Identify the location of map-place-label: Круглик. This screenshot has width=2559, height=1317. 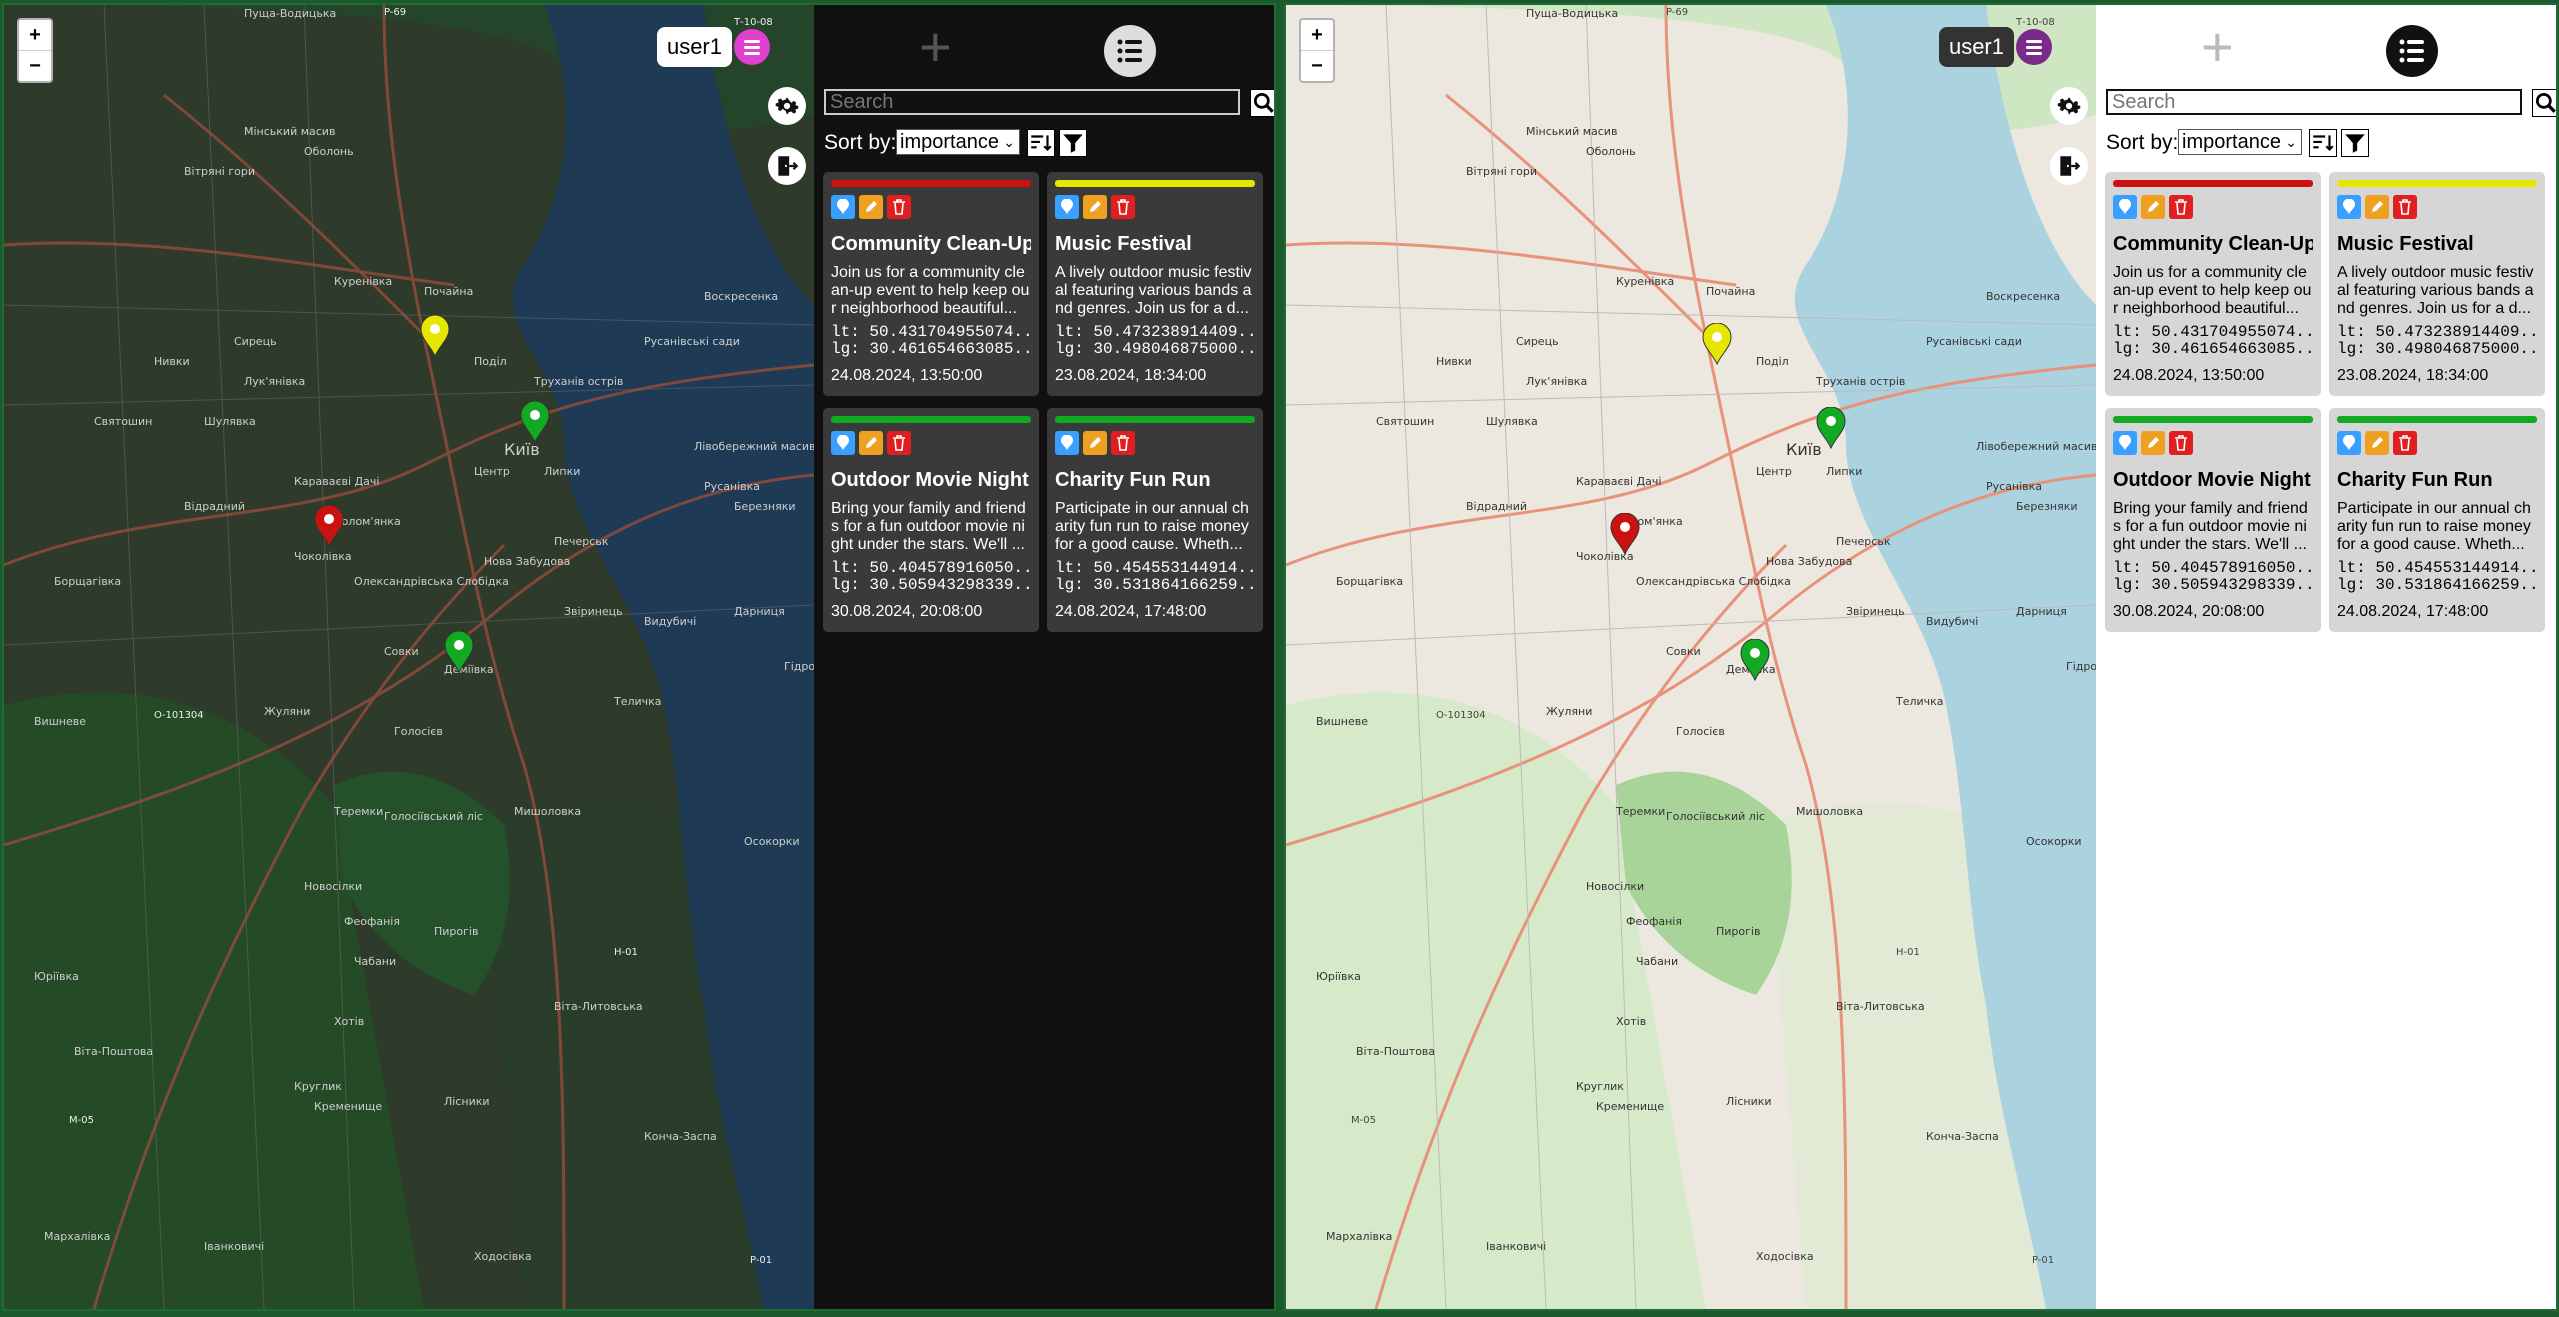
(1600, 1086).